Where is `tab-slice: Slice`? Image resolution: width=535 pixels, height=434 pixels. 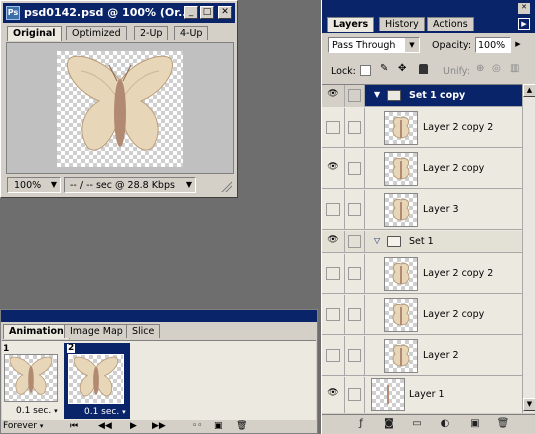
tab-slice: Slice is located at coordinates (143, 331).